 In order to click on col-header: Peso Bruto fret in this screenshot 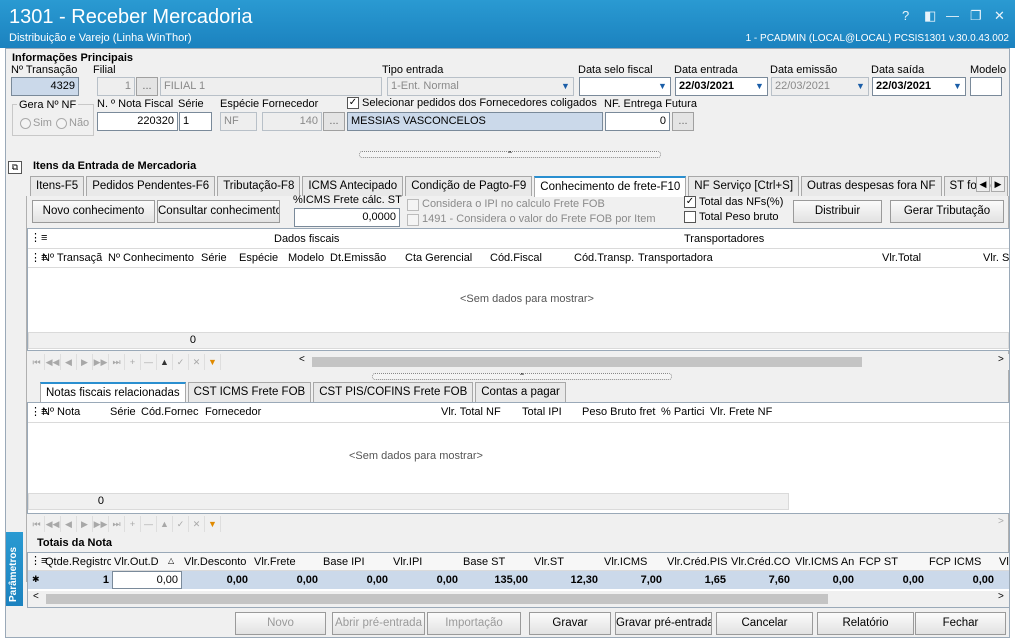, I will do `click(618, 412)`.